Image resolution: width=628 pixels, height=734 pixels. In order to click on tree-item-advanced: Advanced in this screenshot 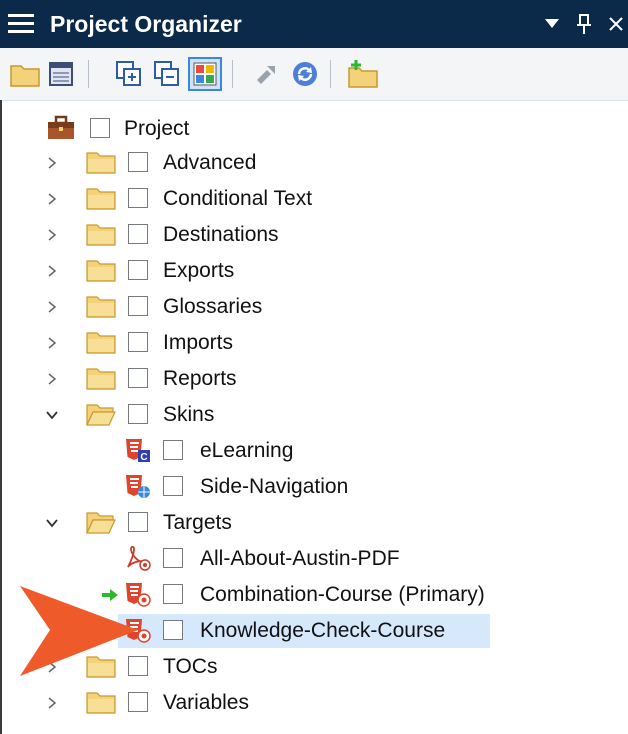, I will do `click(314, 163)`.